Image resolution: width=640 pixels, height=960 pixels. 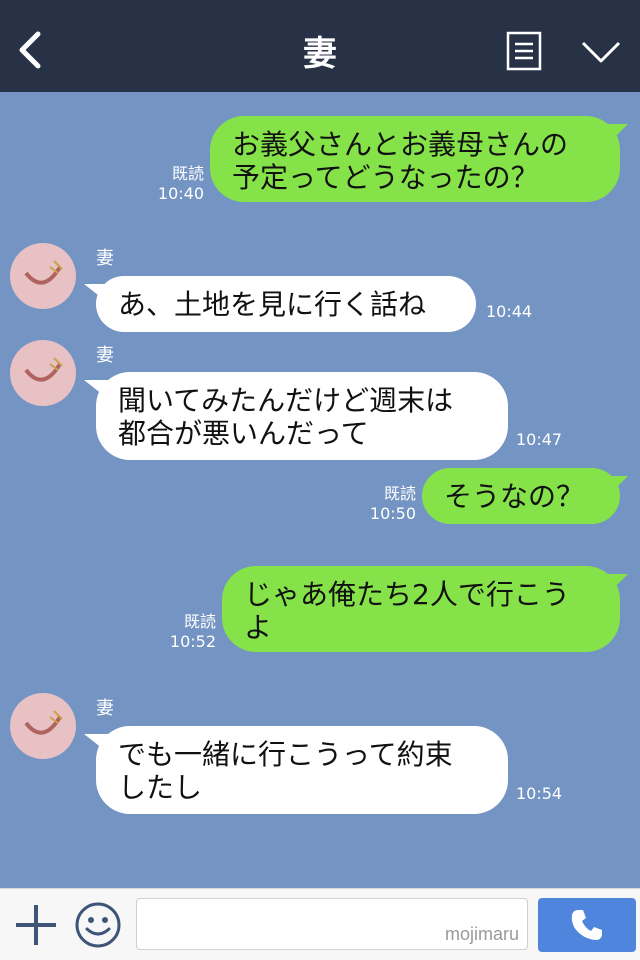 What do you see at coordinates (601, 52) in the screenshot?
I see `chevron-down-icon` at bounding box center [601, 52].